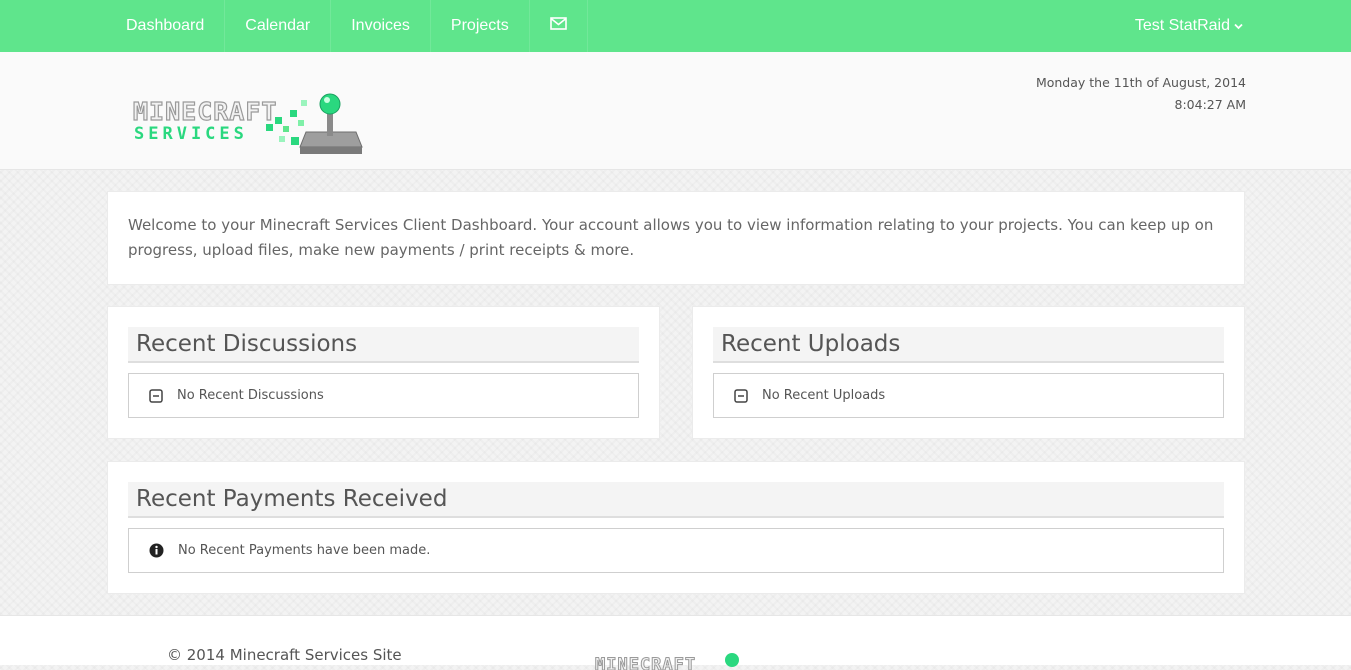  Describe the element at coordinates (383, 345) in the screenshot. I see `recent-discussions-title: Recent Discussions` at that location.